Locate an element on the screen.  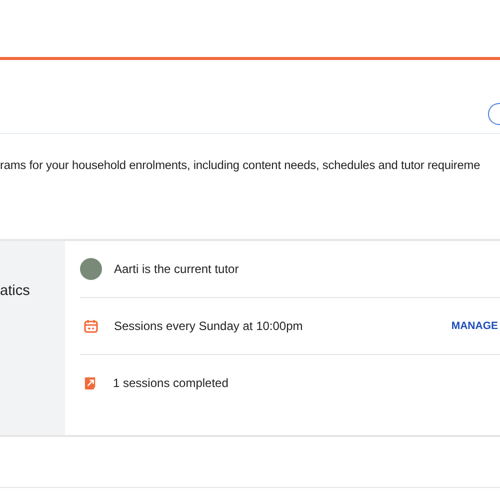
outline-button is located at coordinates (494, 113).